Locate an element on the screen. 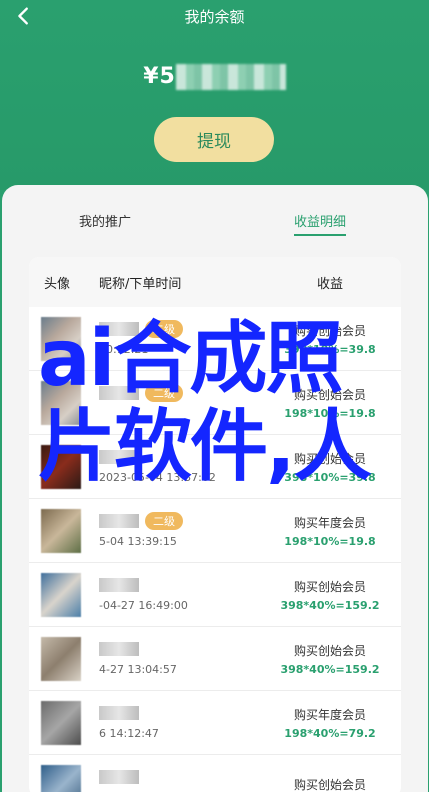 The image size is (429, 792). balance-amount: ¥5 is located at coordinates (214, 77).